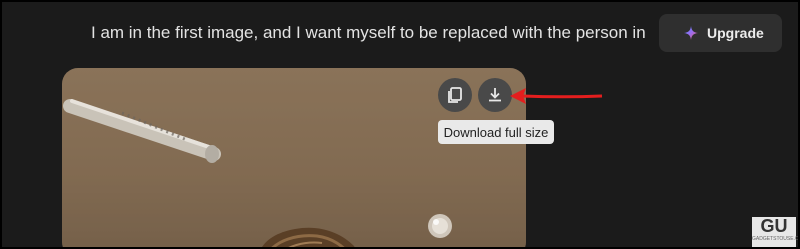 This screenshot has height=249, width=800. What do you see at coordinates (774, 226) in the screenshot?
I see `watermark-logo: GU` at bounding box center [774, 226].